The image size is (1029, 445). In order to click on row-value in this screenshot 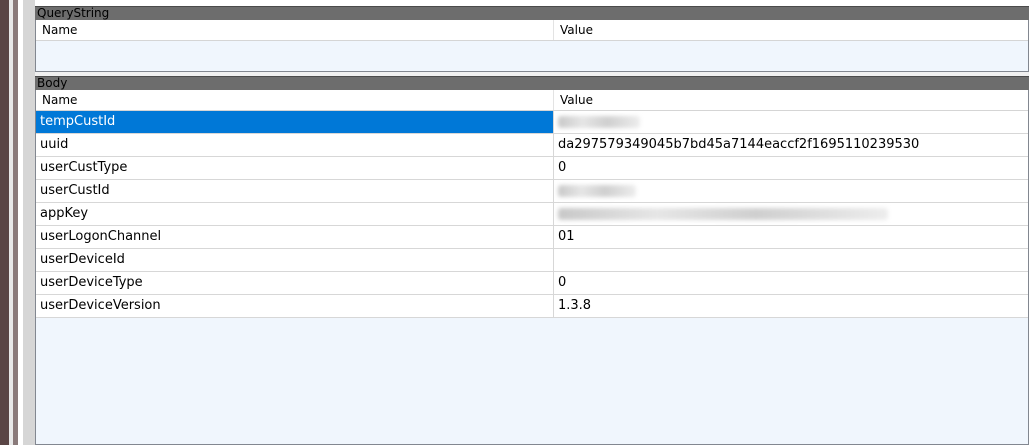, I will do `click(791, 260)`.